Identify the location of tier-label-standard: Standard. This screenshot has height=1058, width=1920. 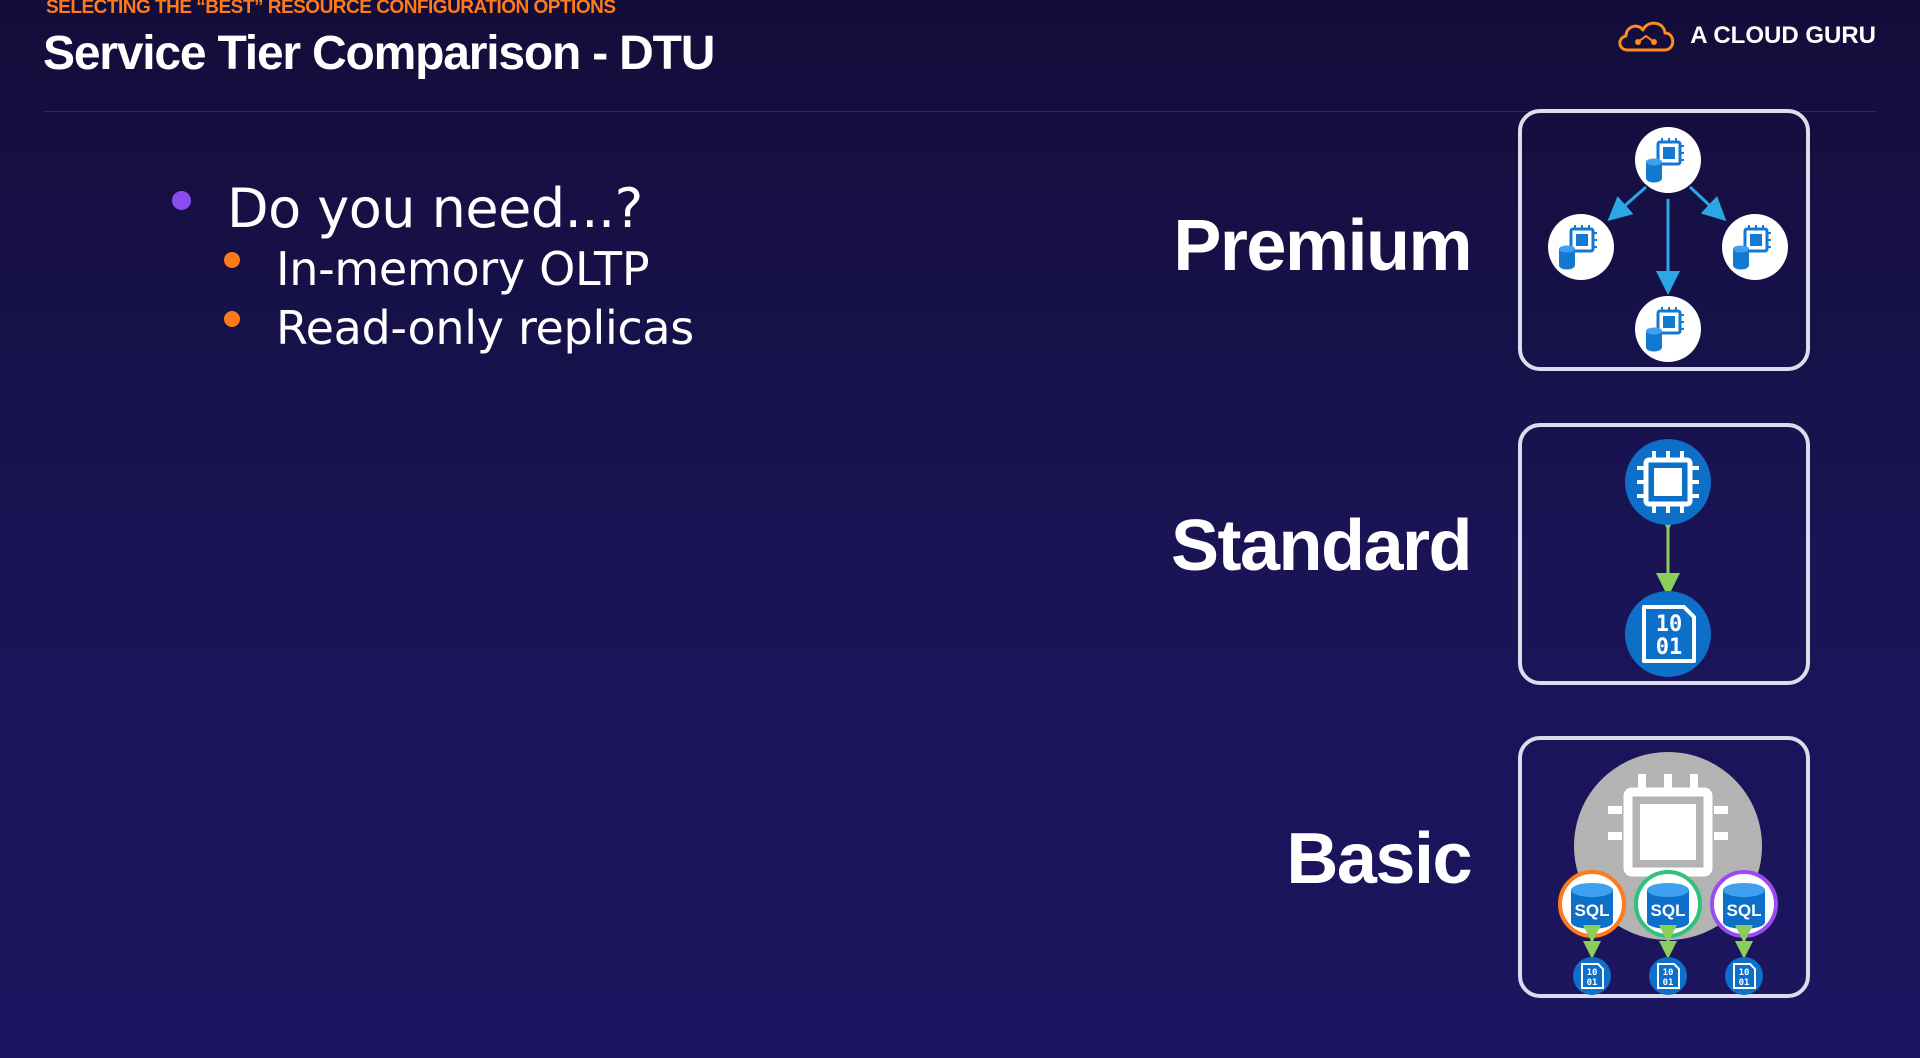
(1321, 546).